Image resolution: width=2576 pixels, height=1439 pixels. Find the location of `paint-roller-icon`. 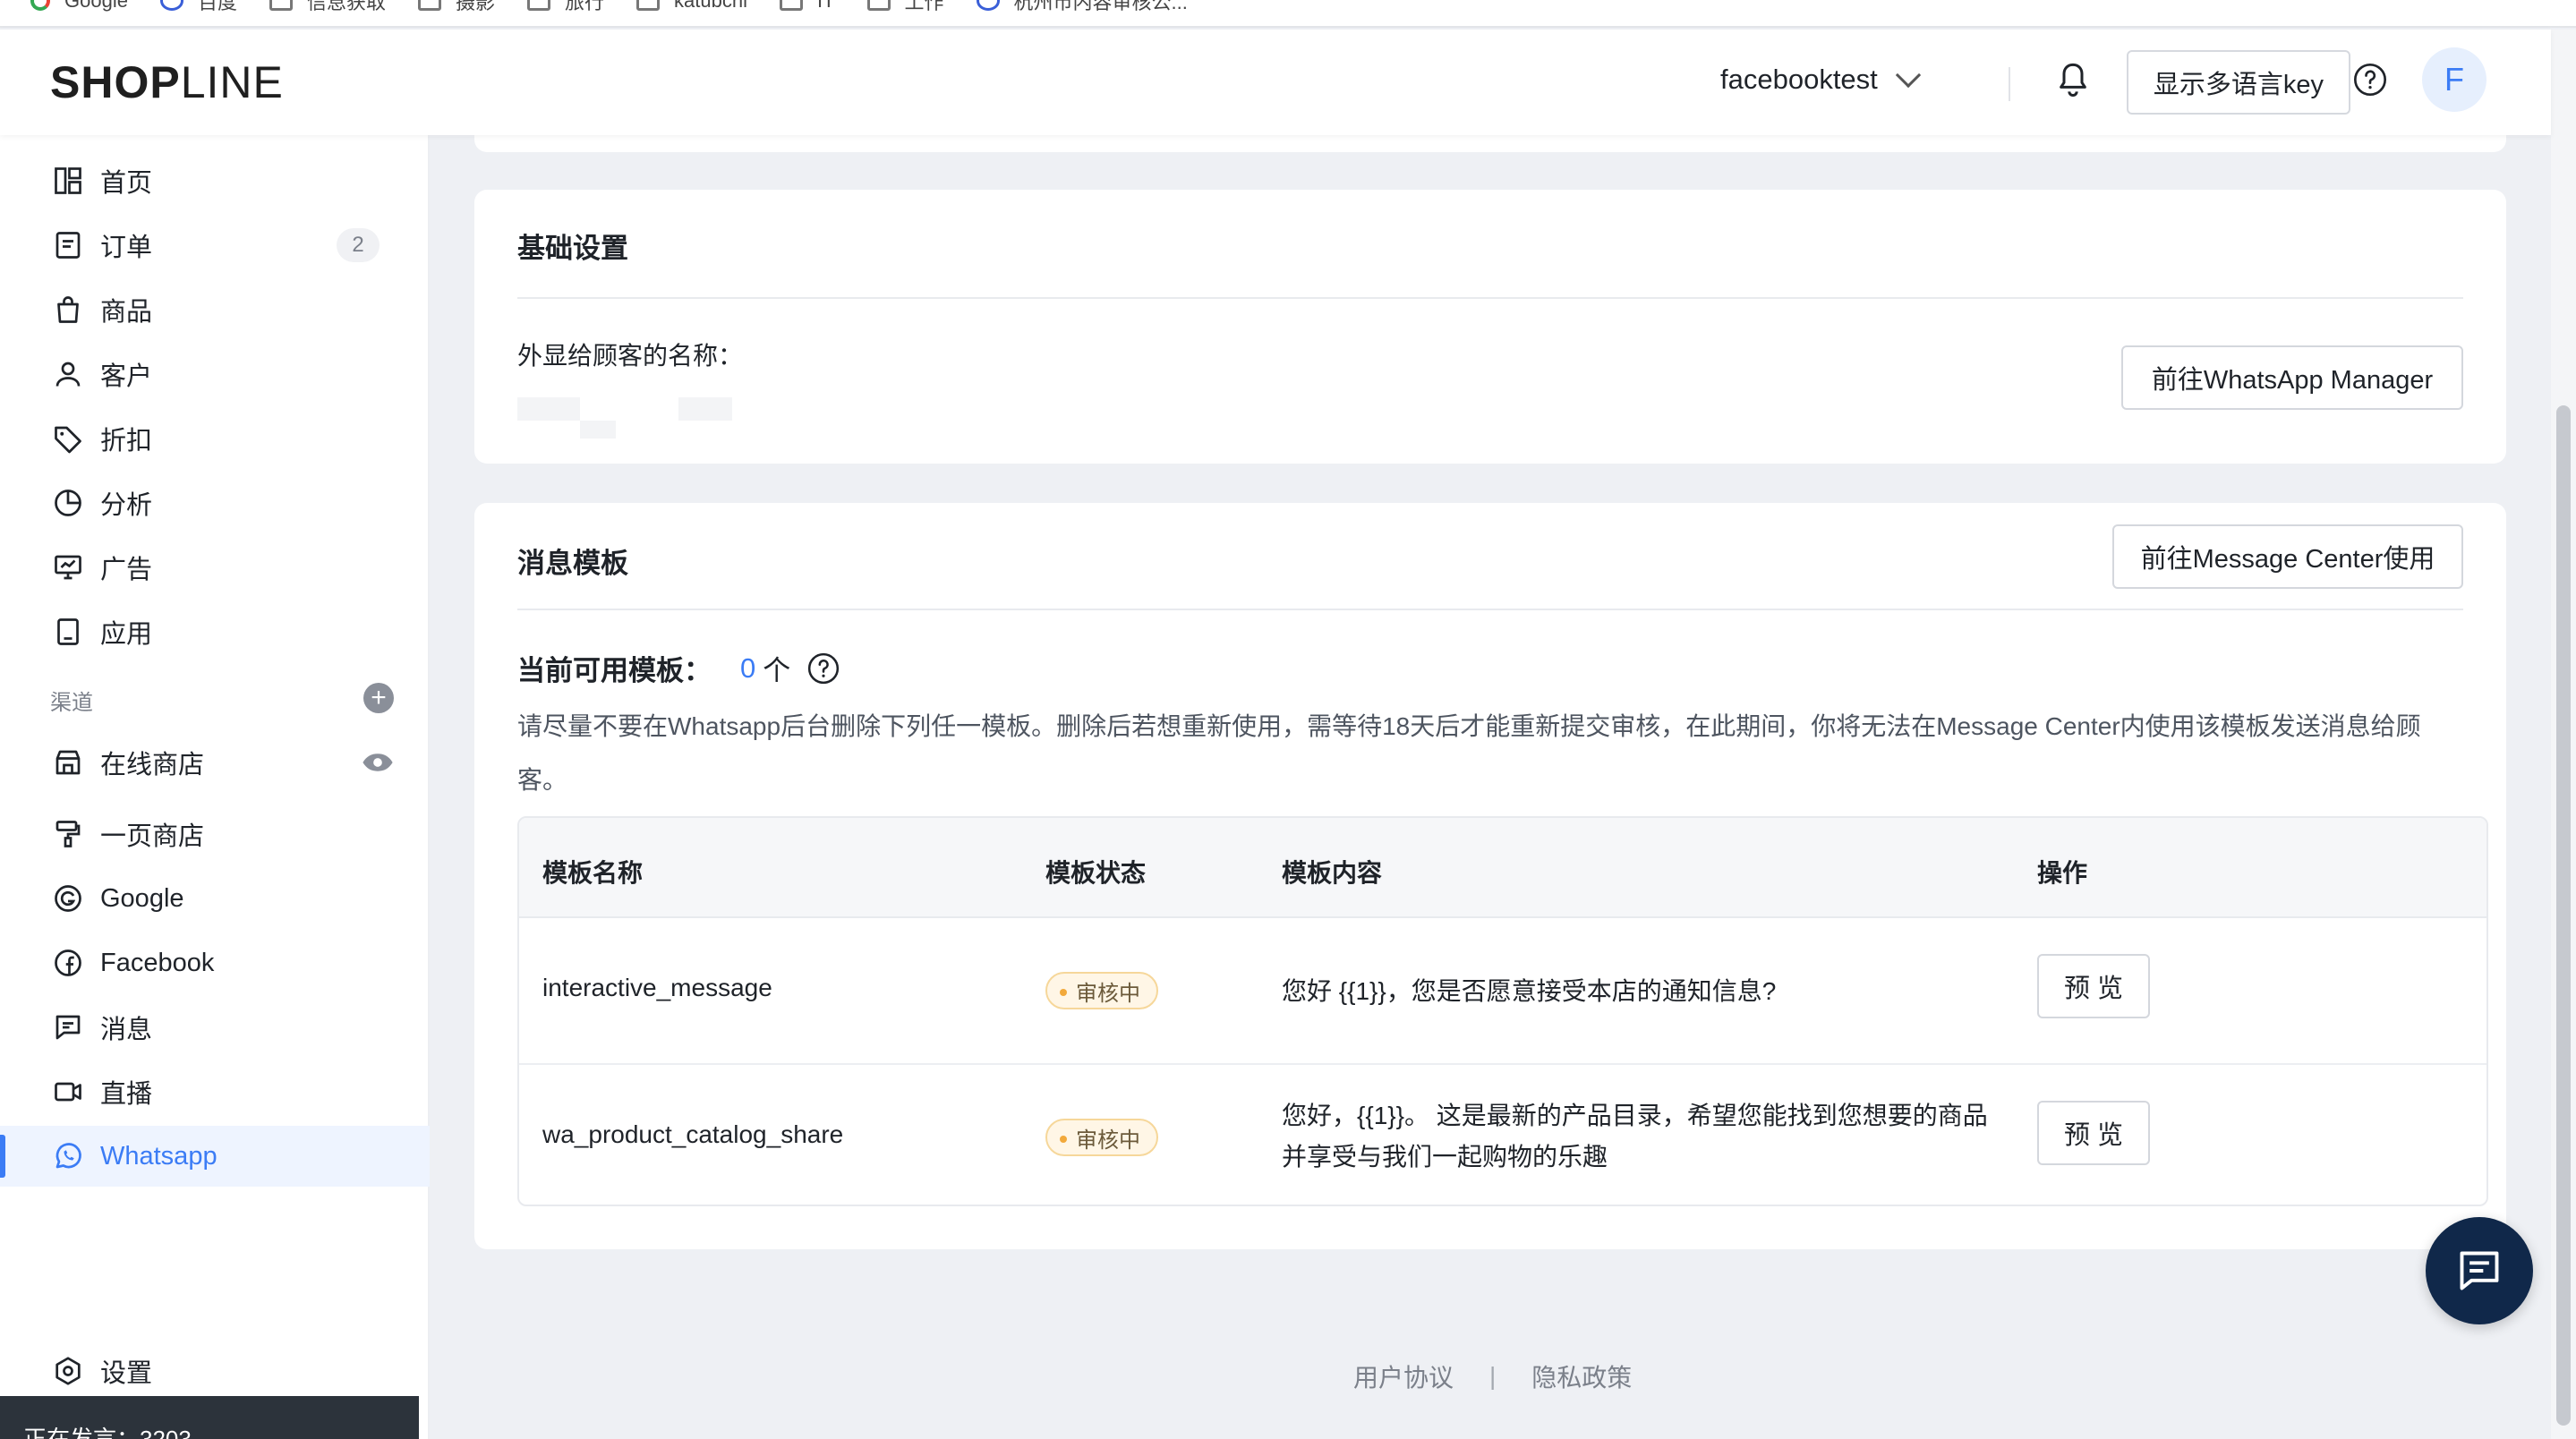

paint-roller-icon is located at coordinates (68, 834).